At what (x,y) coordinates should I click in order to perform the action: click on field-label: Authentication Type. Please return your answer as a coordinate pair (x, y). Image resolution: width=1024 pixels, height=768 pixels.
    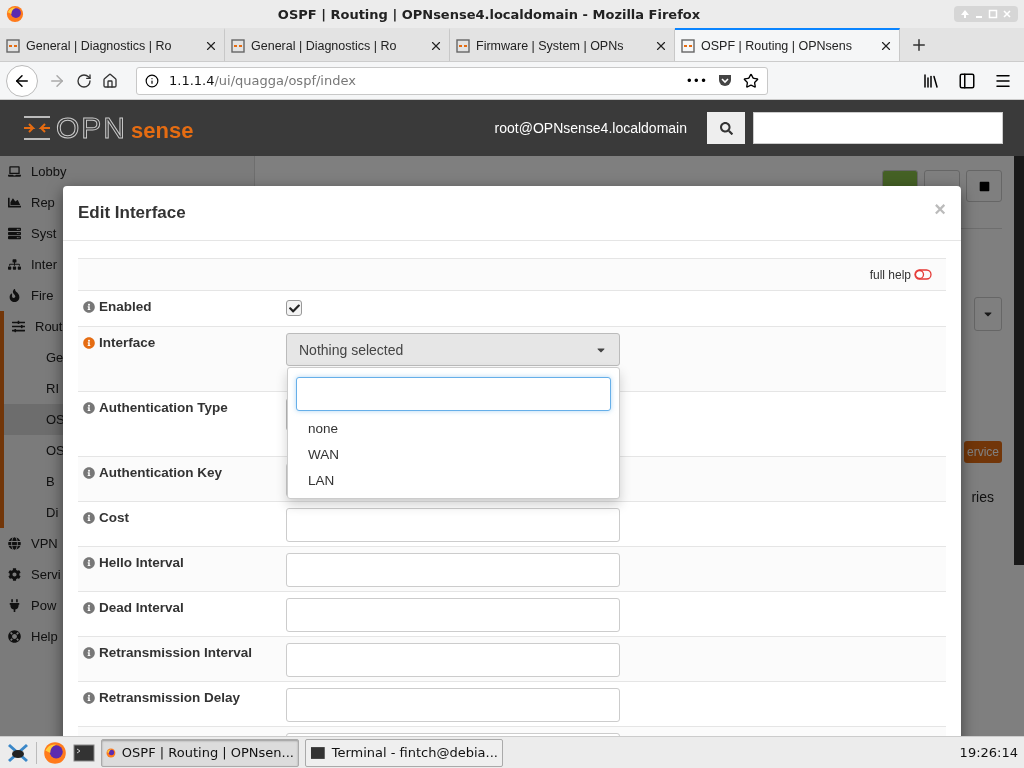
    Looking at the image, I should click on (163, 407).